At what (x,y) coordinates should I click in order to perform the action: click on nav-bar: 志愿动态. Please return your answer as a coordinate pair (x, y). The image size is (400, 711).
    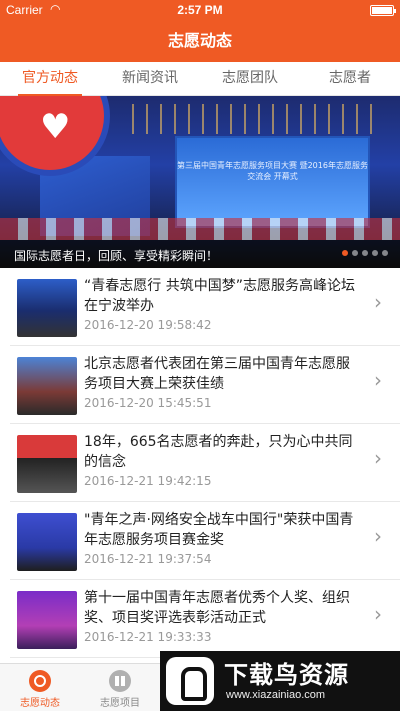
    Looking at the image, I should click on (200, 41).